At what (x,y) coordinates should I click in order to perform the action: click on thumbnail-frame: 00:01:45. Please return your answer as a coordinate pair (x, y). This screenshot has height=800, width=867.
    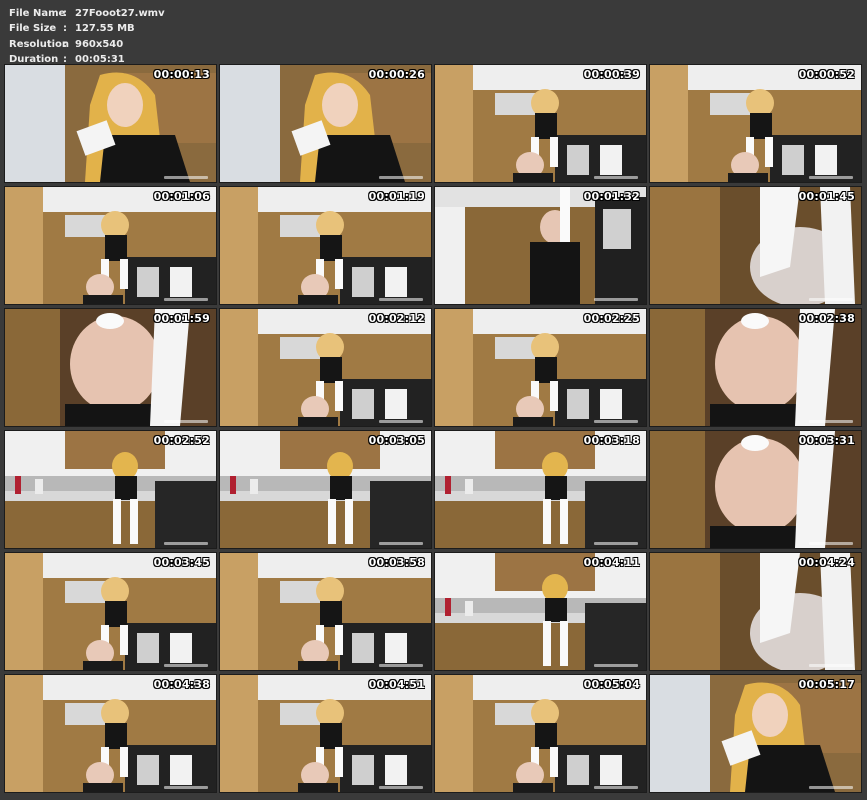
    Looking at the image, I should click on (755, 245).